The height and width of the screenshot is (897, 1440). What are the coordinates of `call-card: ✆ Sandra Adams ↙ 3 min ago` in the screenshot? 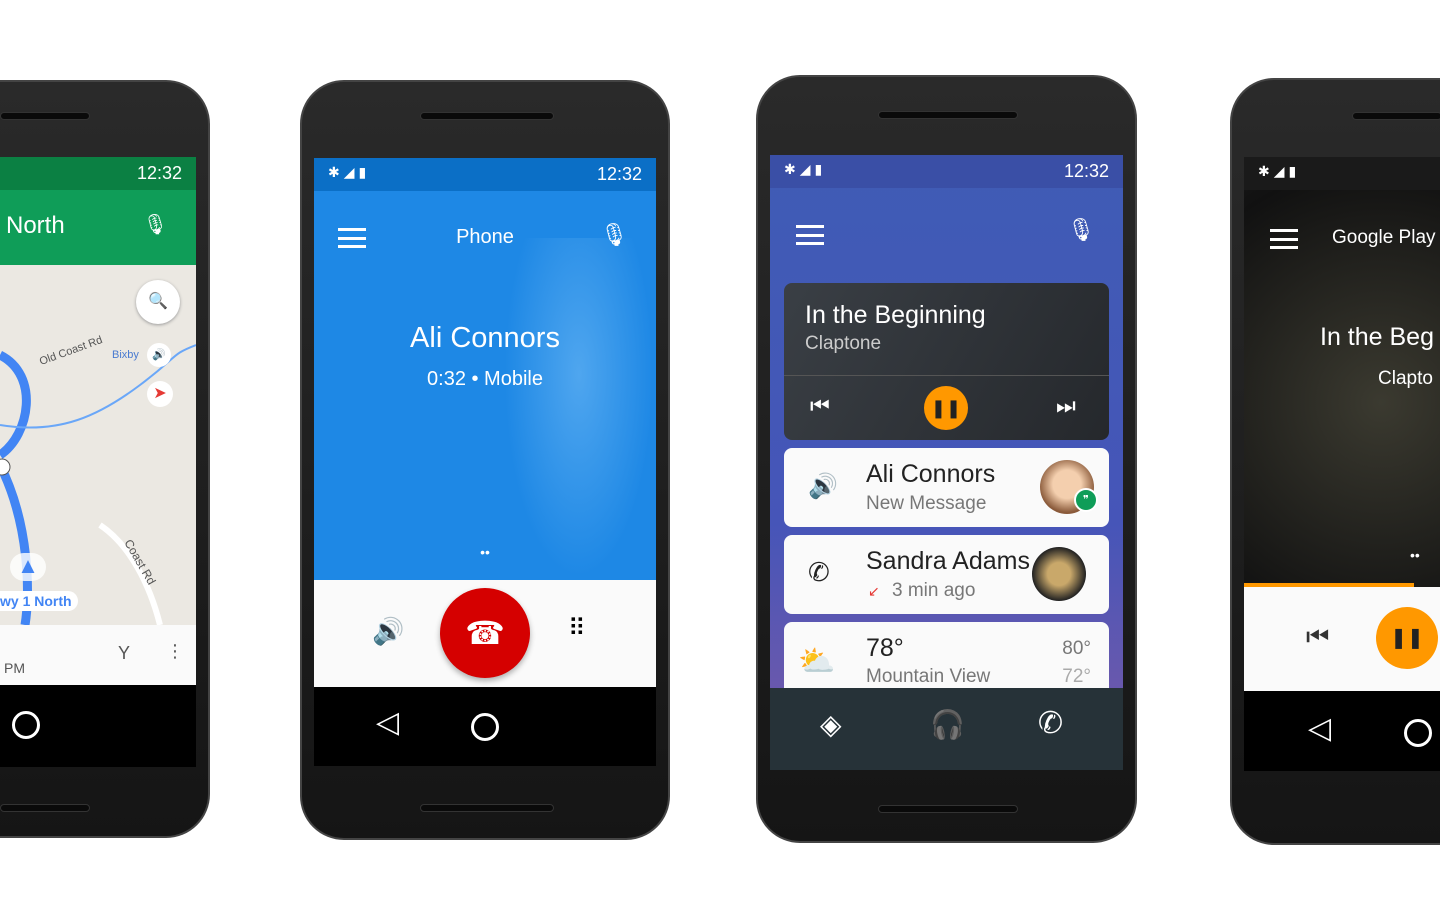 It's located at (946, 574).